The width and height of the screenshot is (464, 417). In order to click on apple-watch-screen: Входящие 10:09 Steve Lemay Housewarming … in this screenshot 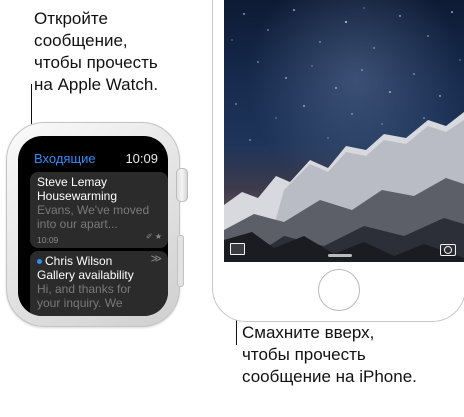, I will do `click(93, 226)`.